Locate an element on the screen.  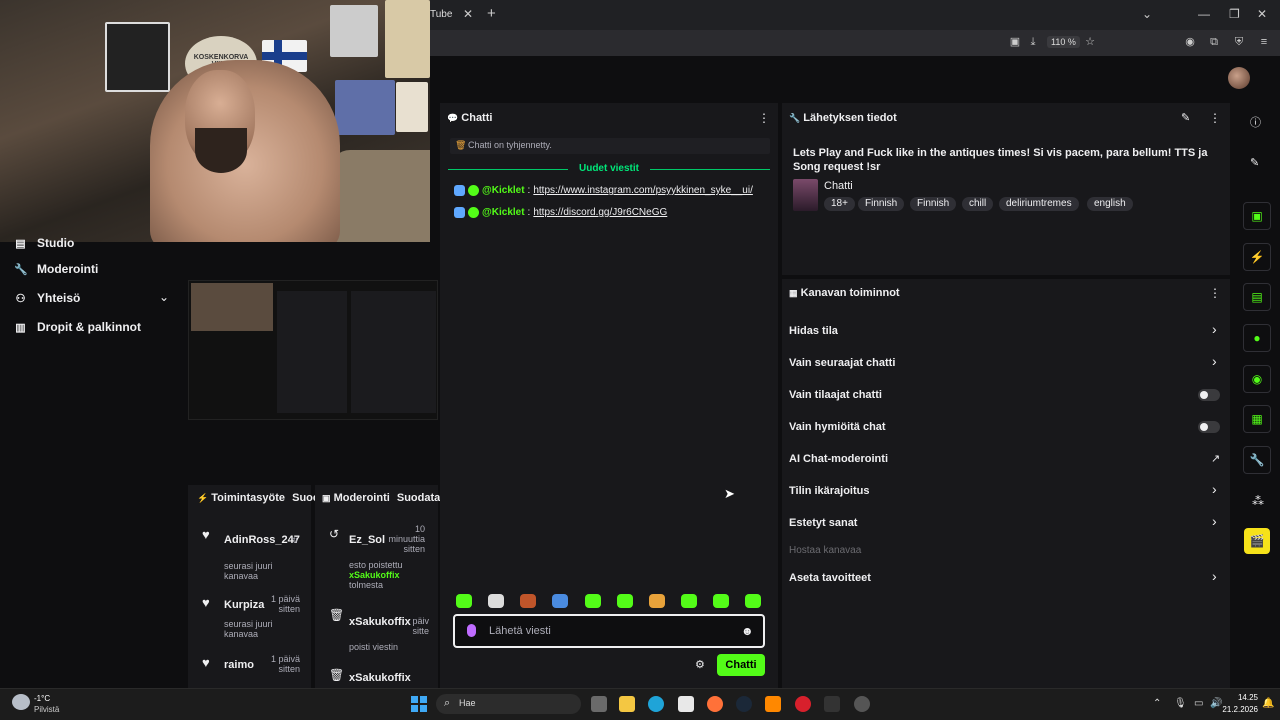
account-icon: ◉ is located at coordinates (1190, 42).